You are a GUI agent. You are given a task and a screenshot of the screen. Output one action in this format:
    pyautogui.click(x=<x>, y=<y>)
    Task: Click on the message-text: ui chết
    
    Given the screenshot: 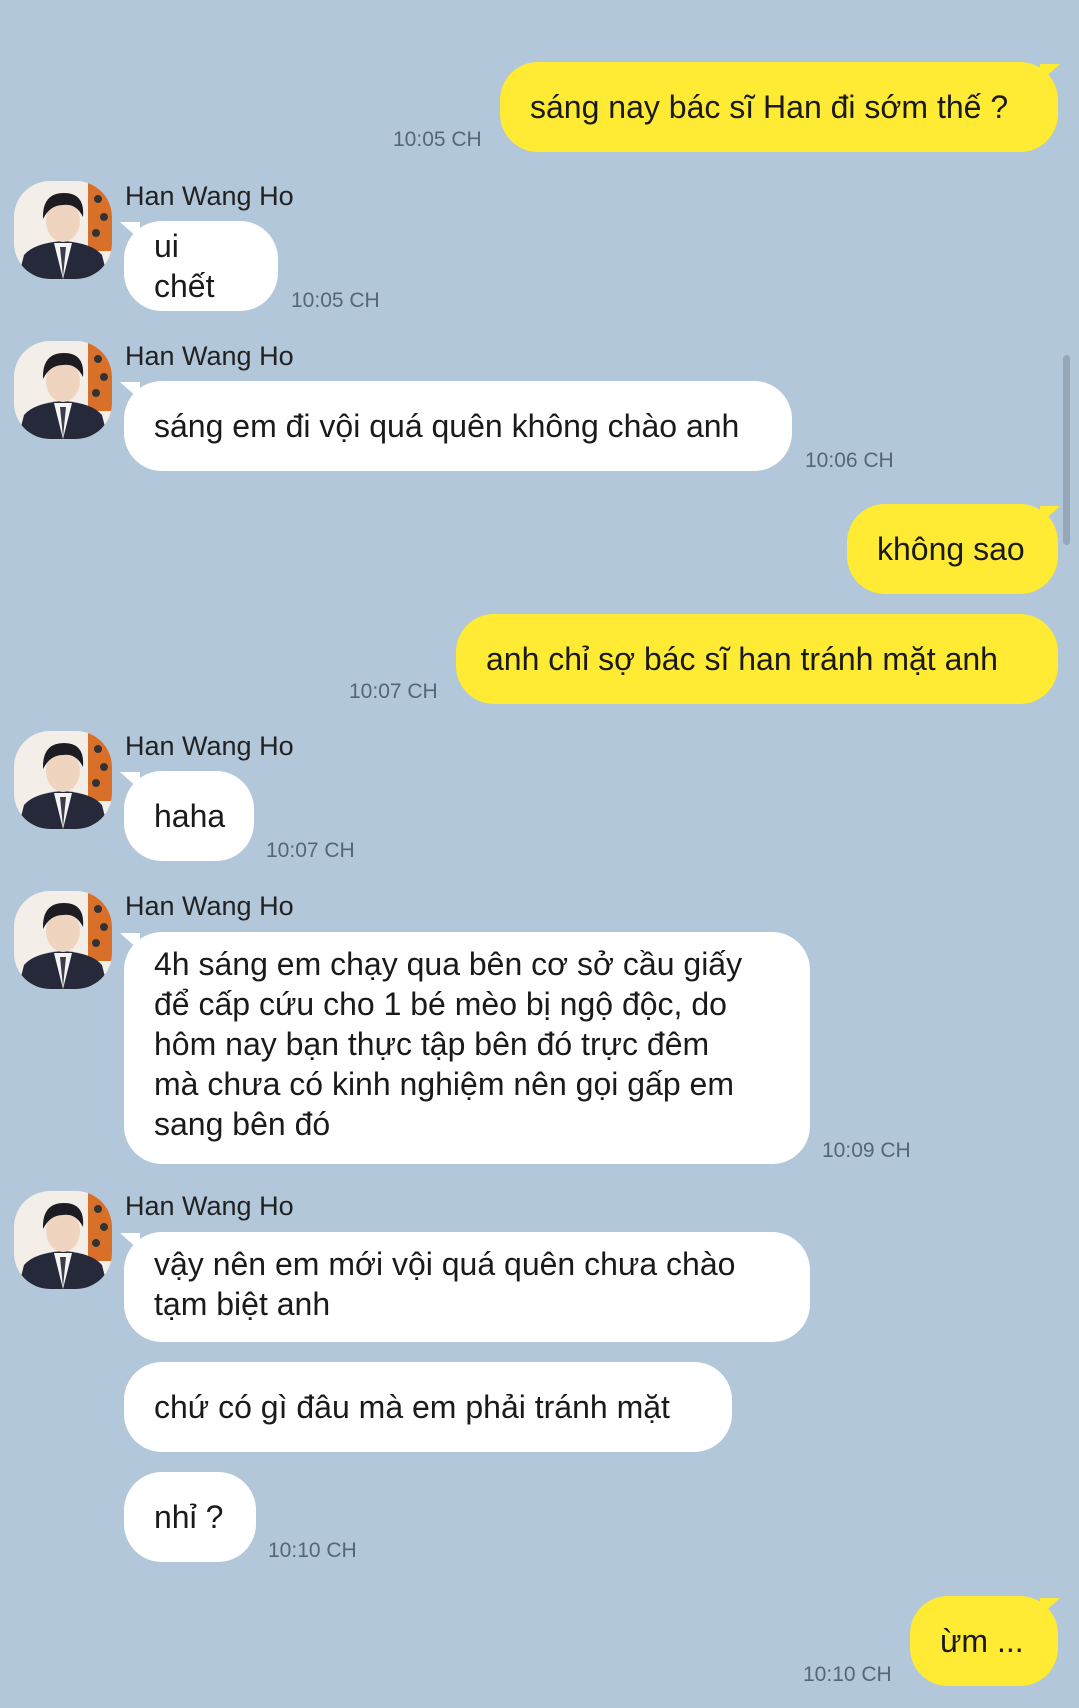 What is the action you would take?
    pyautogui.click(x=184, y=266)
    